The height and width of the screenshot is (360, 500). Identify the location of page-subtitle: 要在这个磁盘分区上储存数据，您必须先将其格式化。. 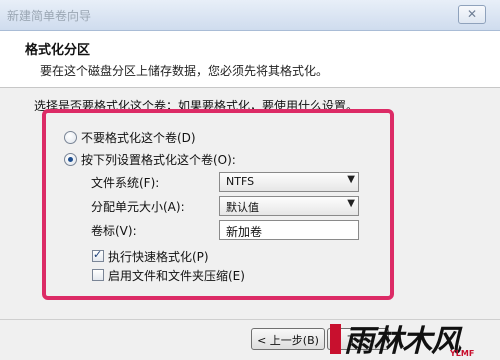
(184, 71).